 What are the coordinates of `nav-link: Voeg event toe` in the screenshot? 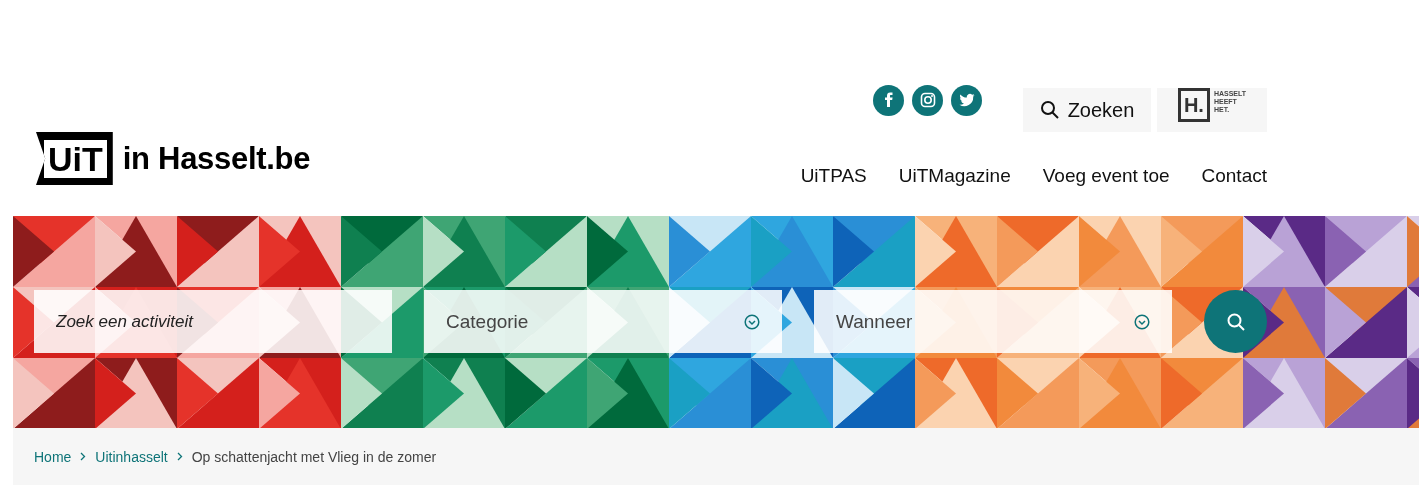 It's located at (1106, 176).